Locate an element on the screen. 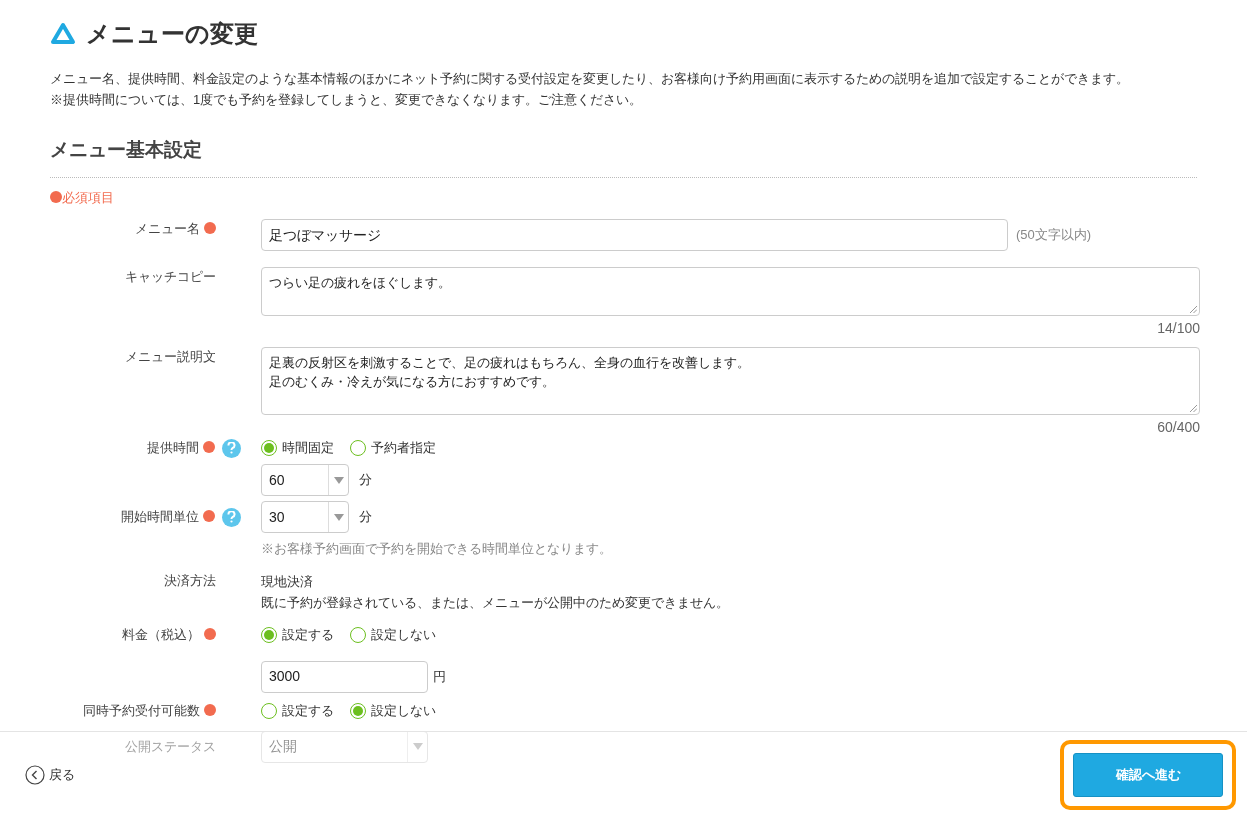  caution-text: ※提供時間については、1度でも予約を登録してしまうと、変更できなくなります。ご注意ください。 is located at coordinates (347, 100).